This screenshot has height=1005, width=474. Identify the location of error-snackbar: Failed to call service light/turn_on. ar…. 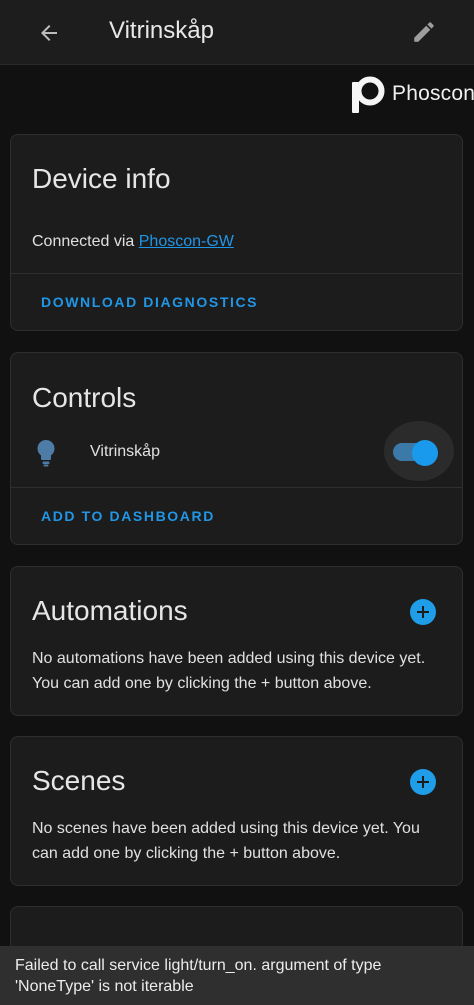
(237, 975).